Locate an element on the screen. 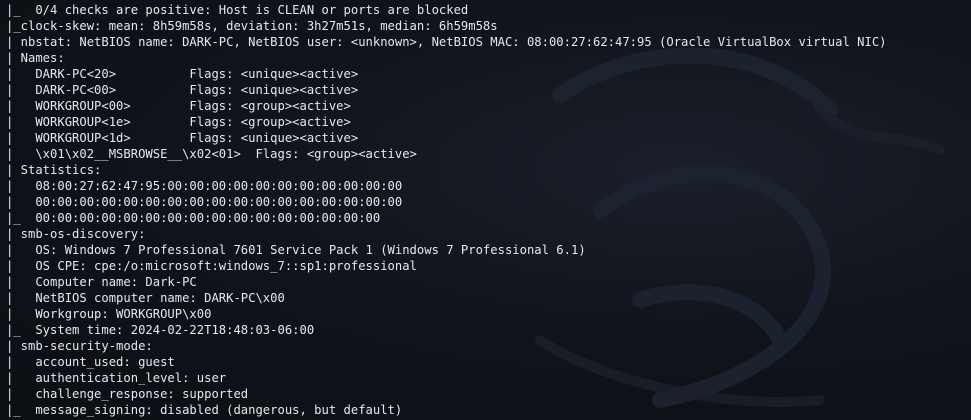 The image size is (971, 420). output-line: | Names: is located at coordinates (35, 58).